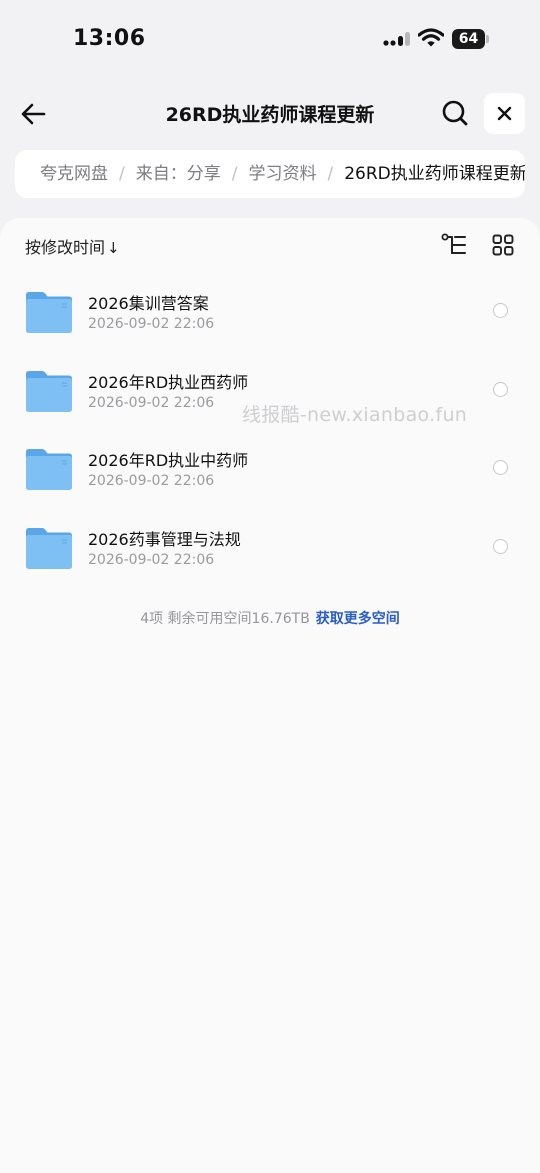 This screenshot has width=540, height=1173. I want to click on list-item: 2026年RD执业中药师 2026-09-02 22:06, so click(270, 466).